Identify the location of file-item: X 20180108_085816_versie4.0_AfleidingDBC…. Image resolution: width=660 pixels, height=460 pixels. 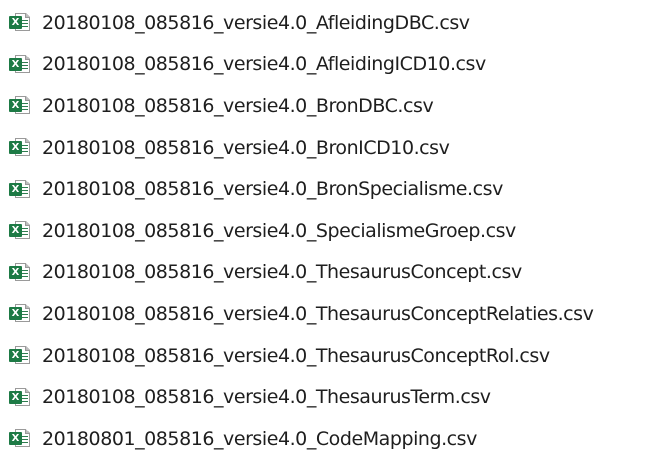
(330, 23).